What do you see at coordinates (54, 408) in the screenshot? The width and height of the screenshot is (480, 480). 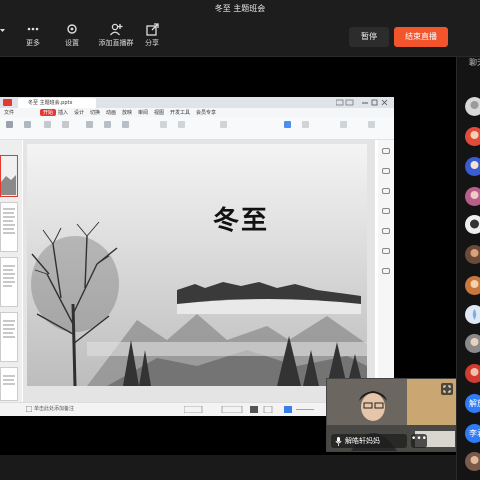 I see `notes-placeholder: 单击此处添加备注` at bounding box center [54, 408].